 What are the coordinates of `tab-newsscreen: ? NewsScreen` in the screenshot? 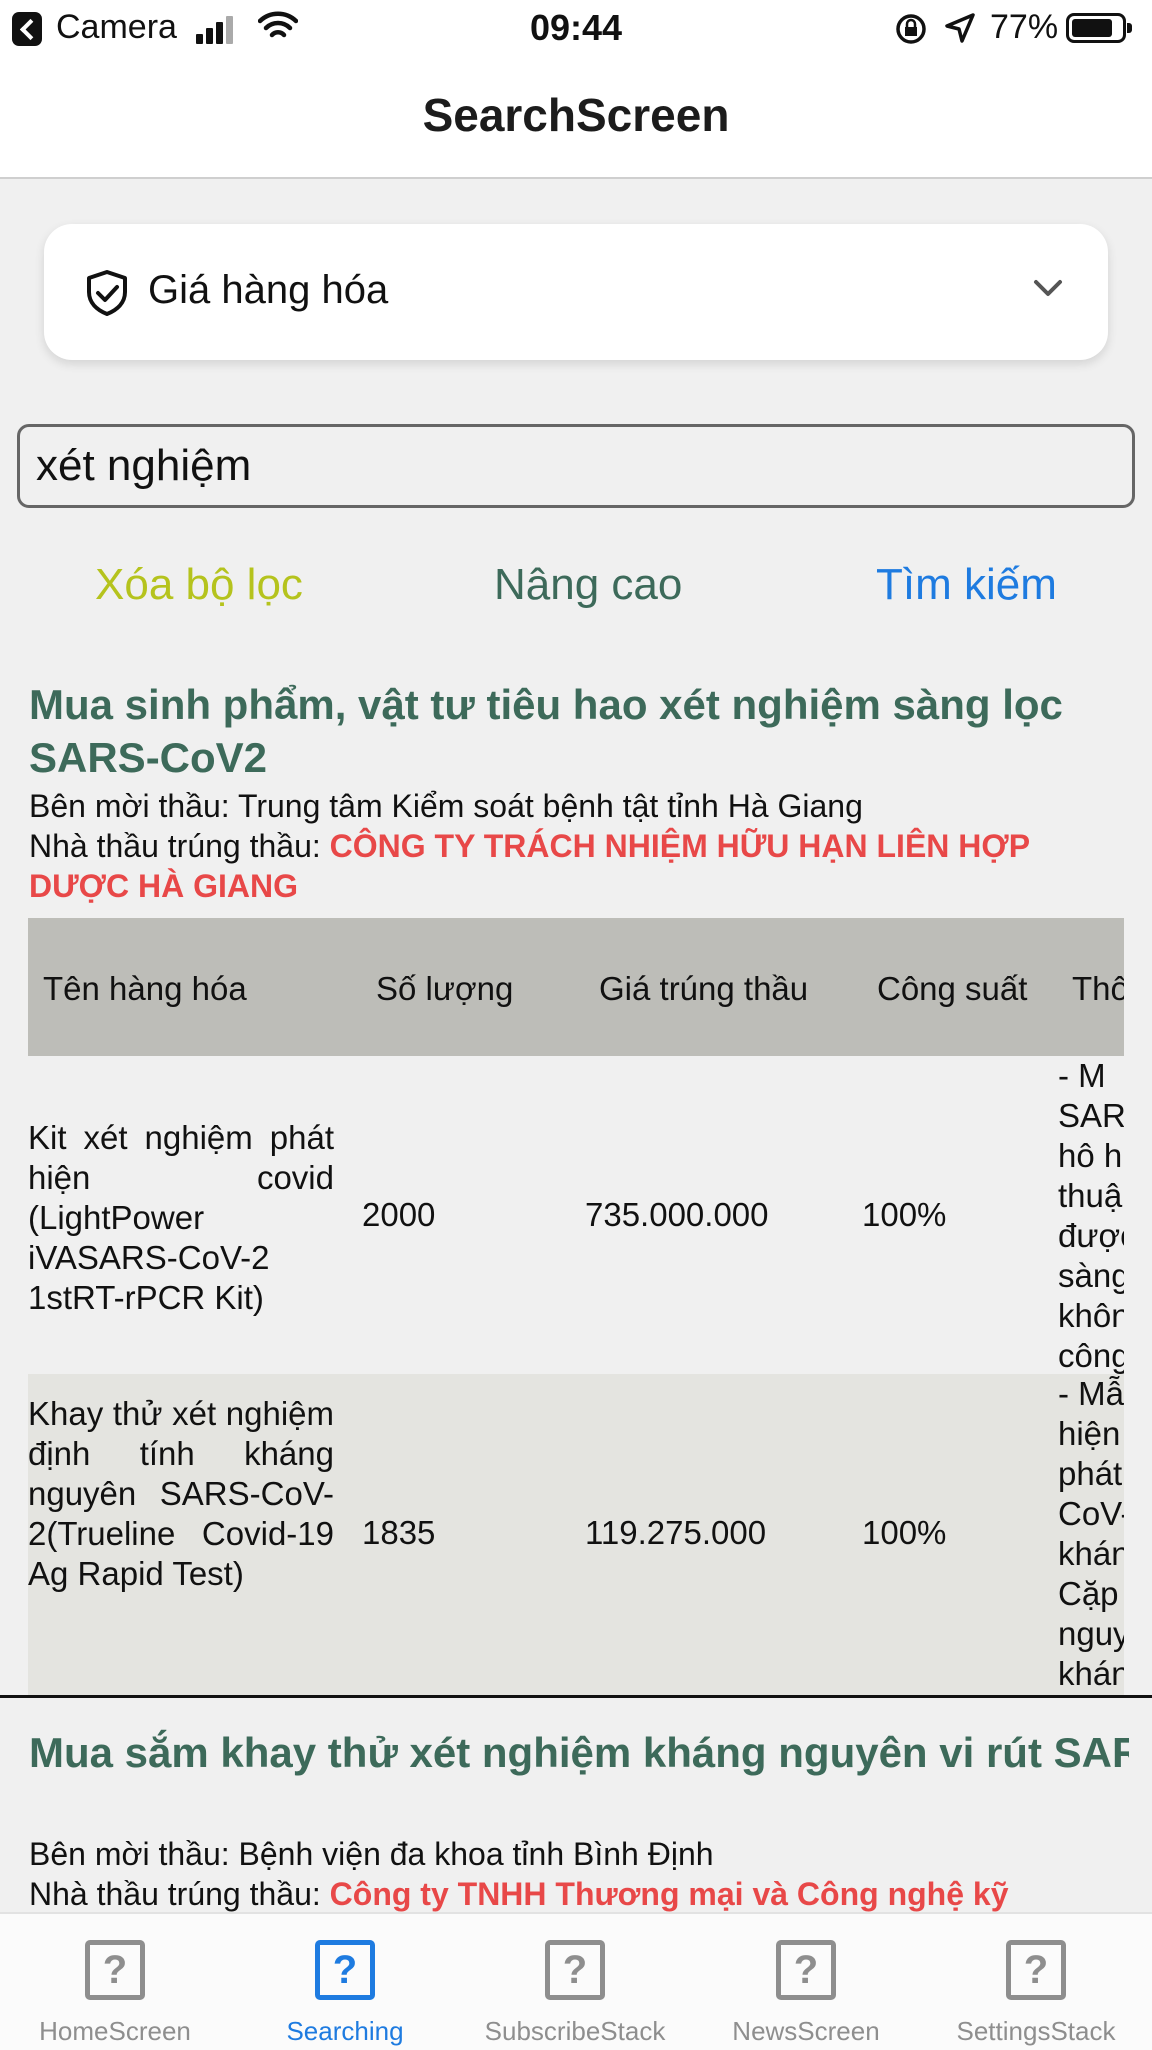 It's located at (806, 1982).